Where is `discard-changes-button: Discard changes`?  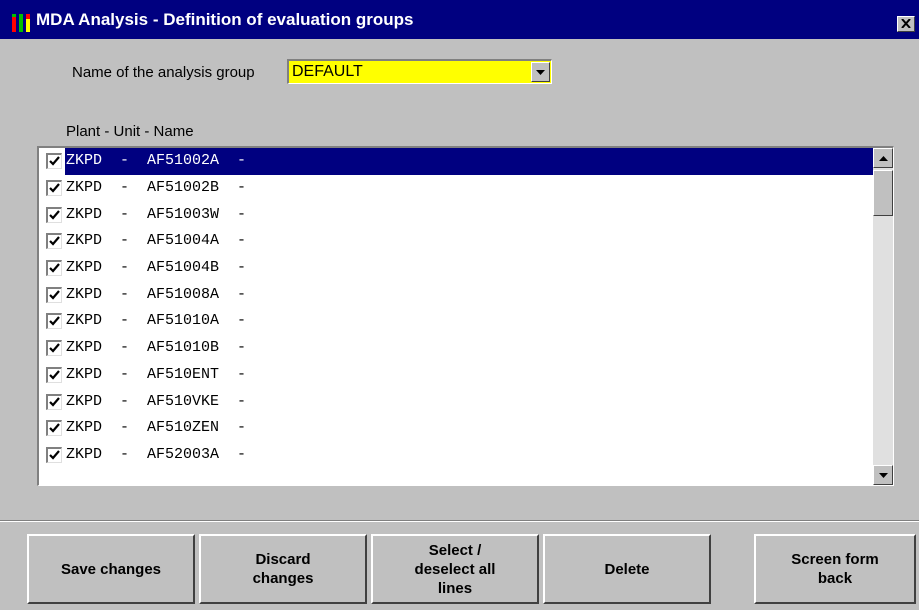
discard-changes-button: Discard changes is located at coordinates (283, 569).